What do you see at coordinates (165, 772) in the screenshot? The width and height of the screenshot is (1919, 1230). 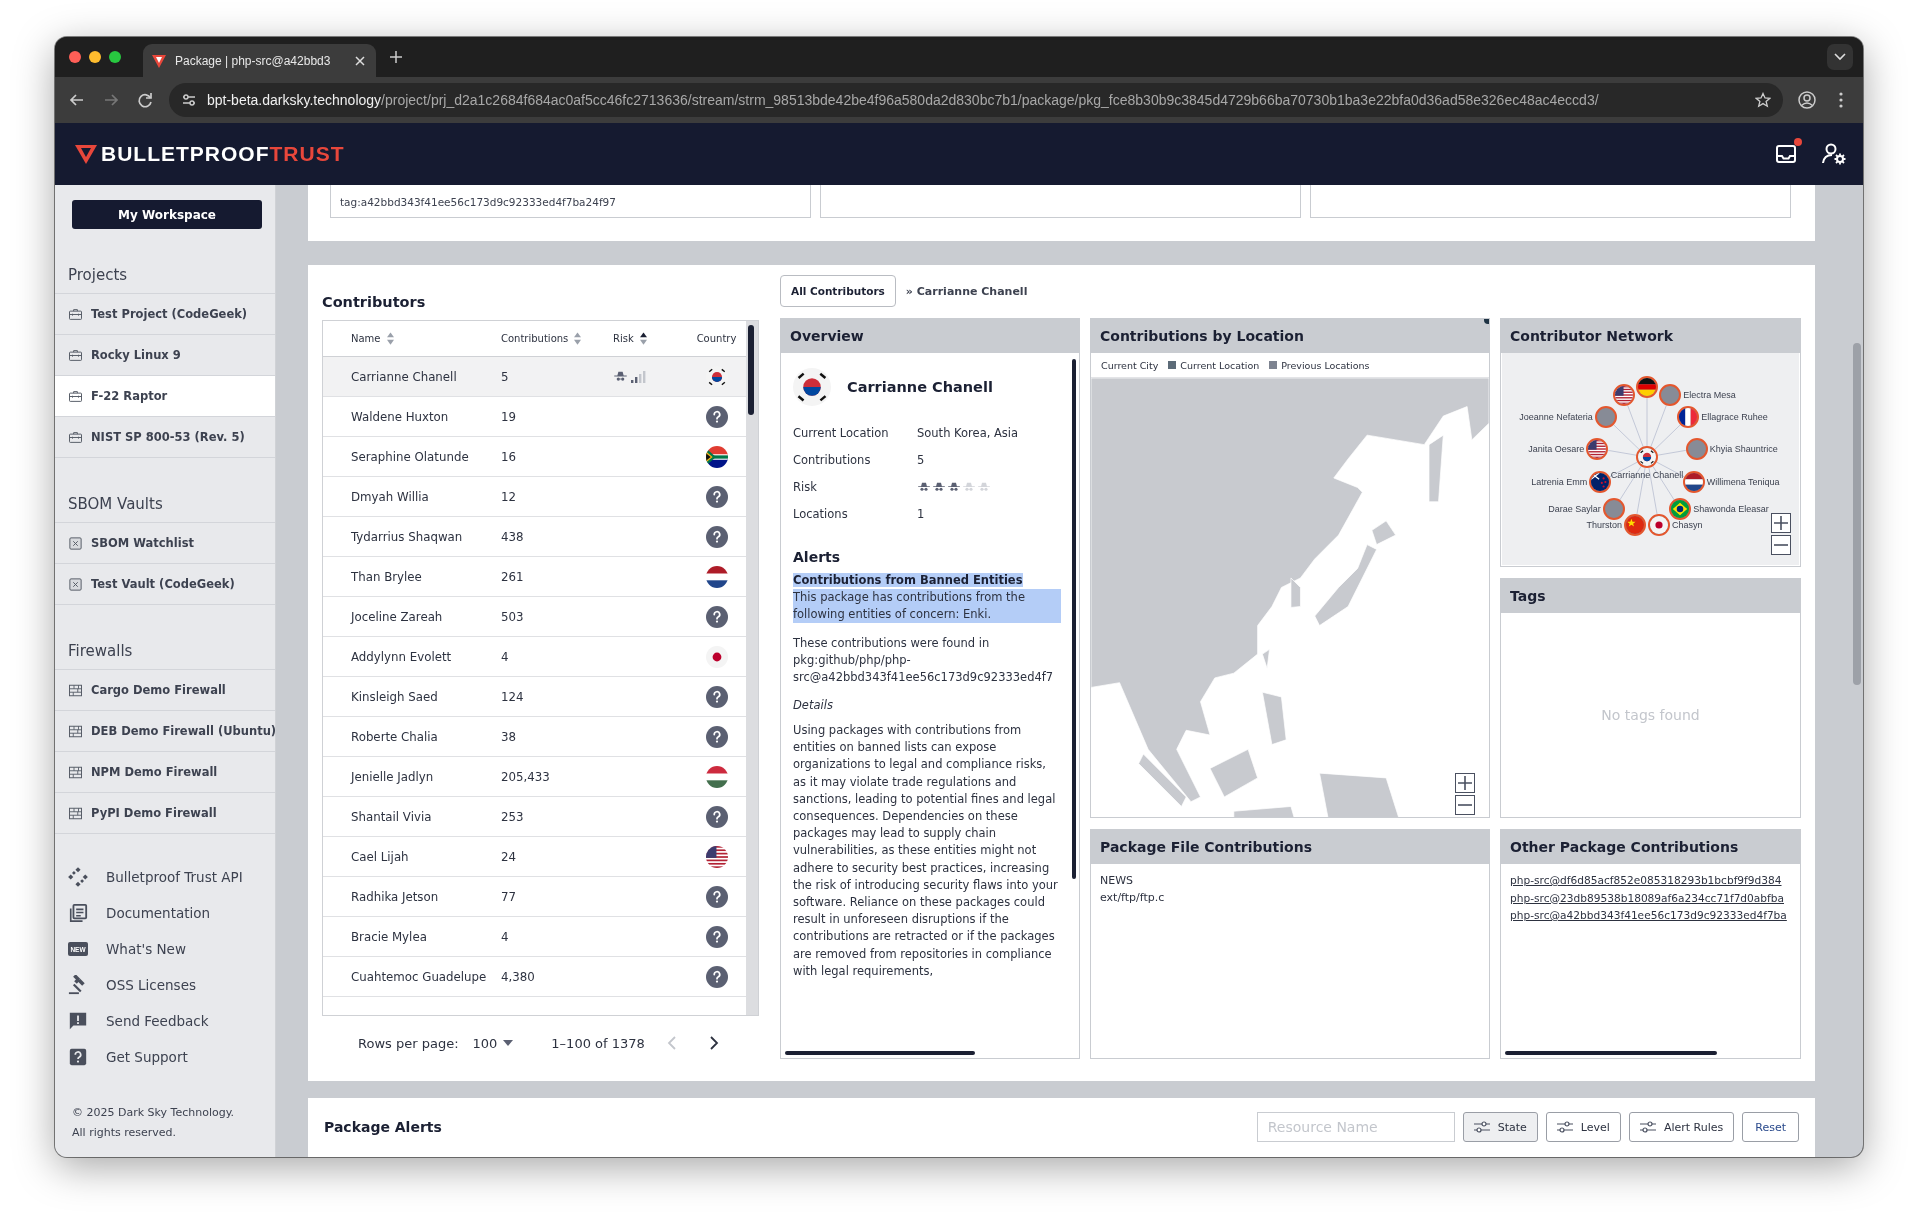 I see `sidebar-item: NPM Demo Firewall` at bounding box center [165, 772].